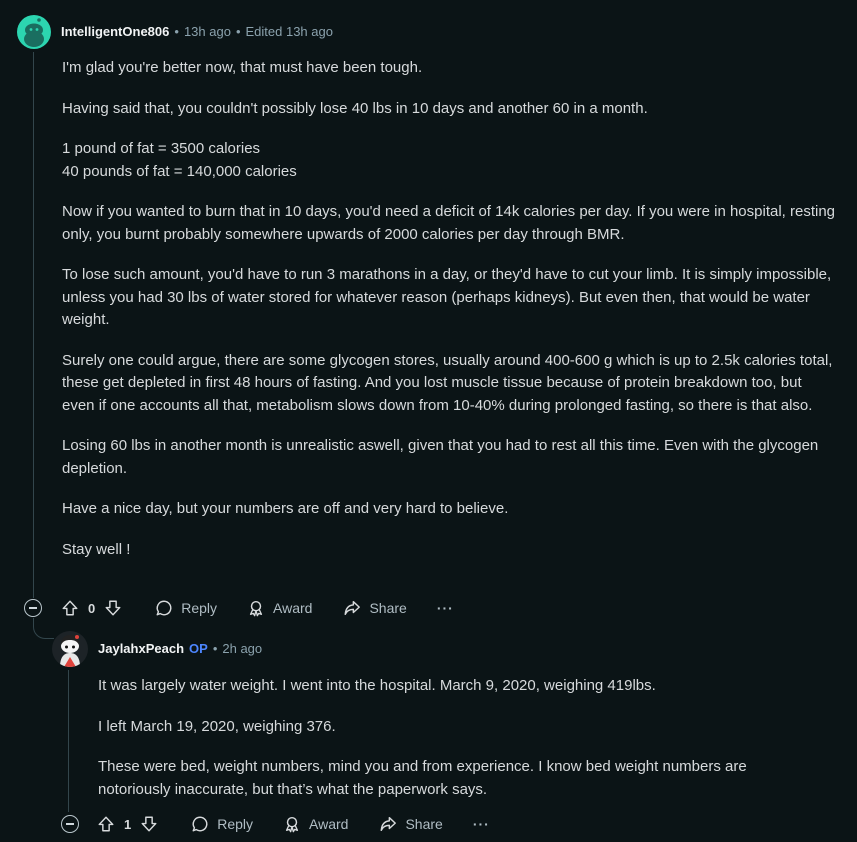 The image size is (857, 842). I want to click on vote-count: 0, so click(92, 608).